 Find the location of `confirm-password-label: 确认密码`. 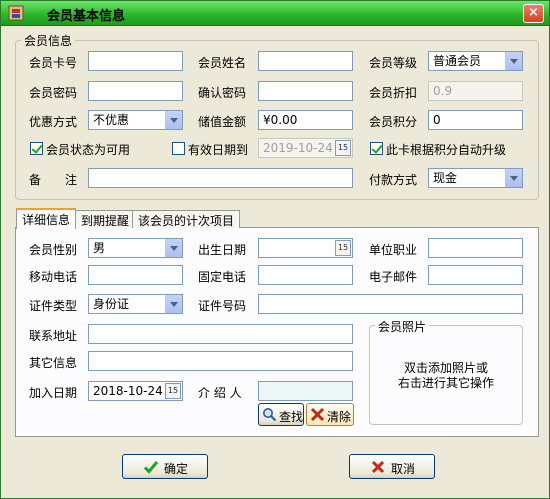

confirm-password-label: 确认密码 is located at coordinates (222, 93).